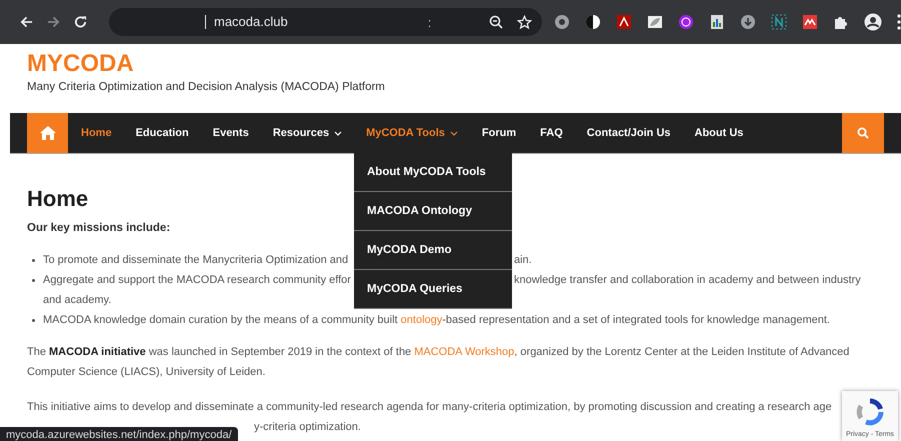 The image size is (901, 441). I want to click on forward-icon, so click(53, 22).